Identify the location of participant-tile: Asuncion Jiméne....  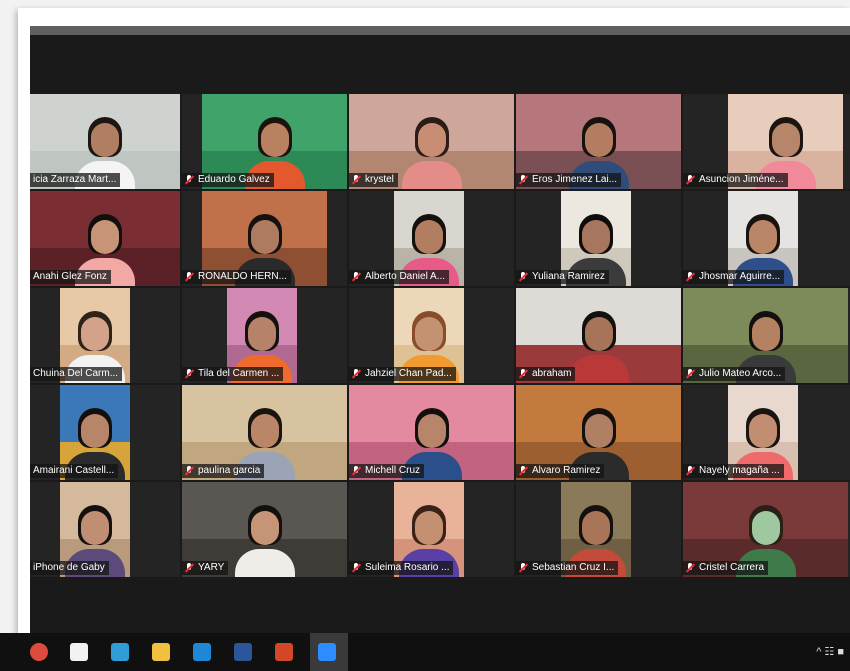
(766, 141).